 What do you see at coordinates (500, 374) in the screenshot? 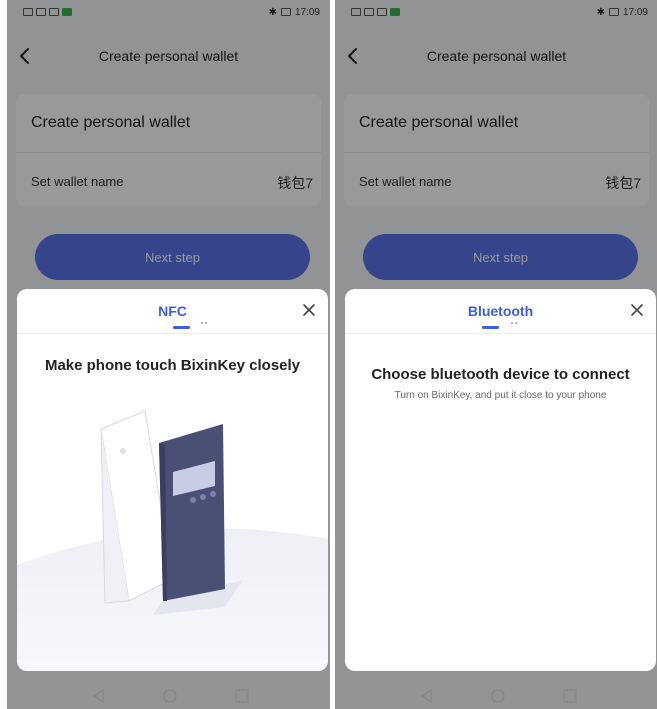
I see `sheet-heading: Choose bluetooth device to connect` at bounding box center [500, 374].